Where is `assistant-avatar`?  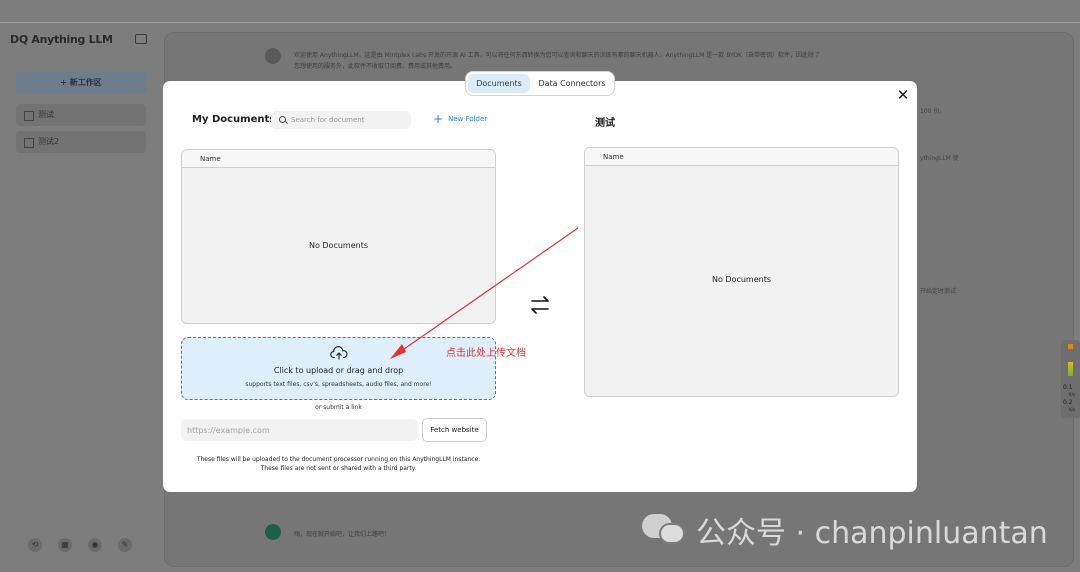
assistant-avatar is located at coordinates (273, 56).